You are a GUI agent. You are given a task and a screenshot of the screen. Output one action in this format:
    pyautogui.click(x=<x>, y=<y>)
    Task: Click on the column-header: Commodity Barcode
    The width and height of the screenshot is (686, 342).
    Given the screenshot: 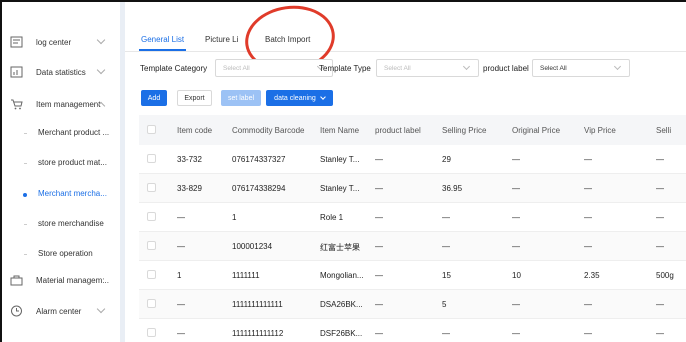 What is the action you would take?
    pyautogui.click(x=268, y=130)
    